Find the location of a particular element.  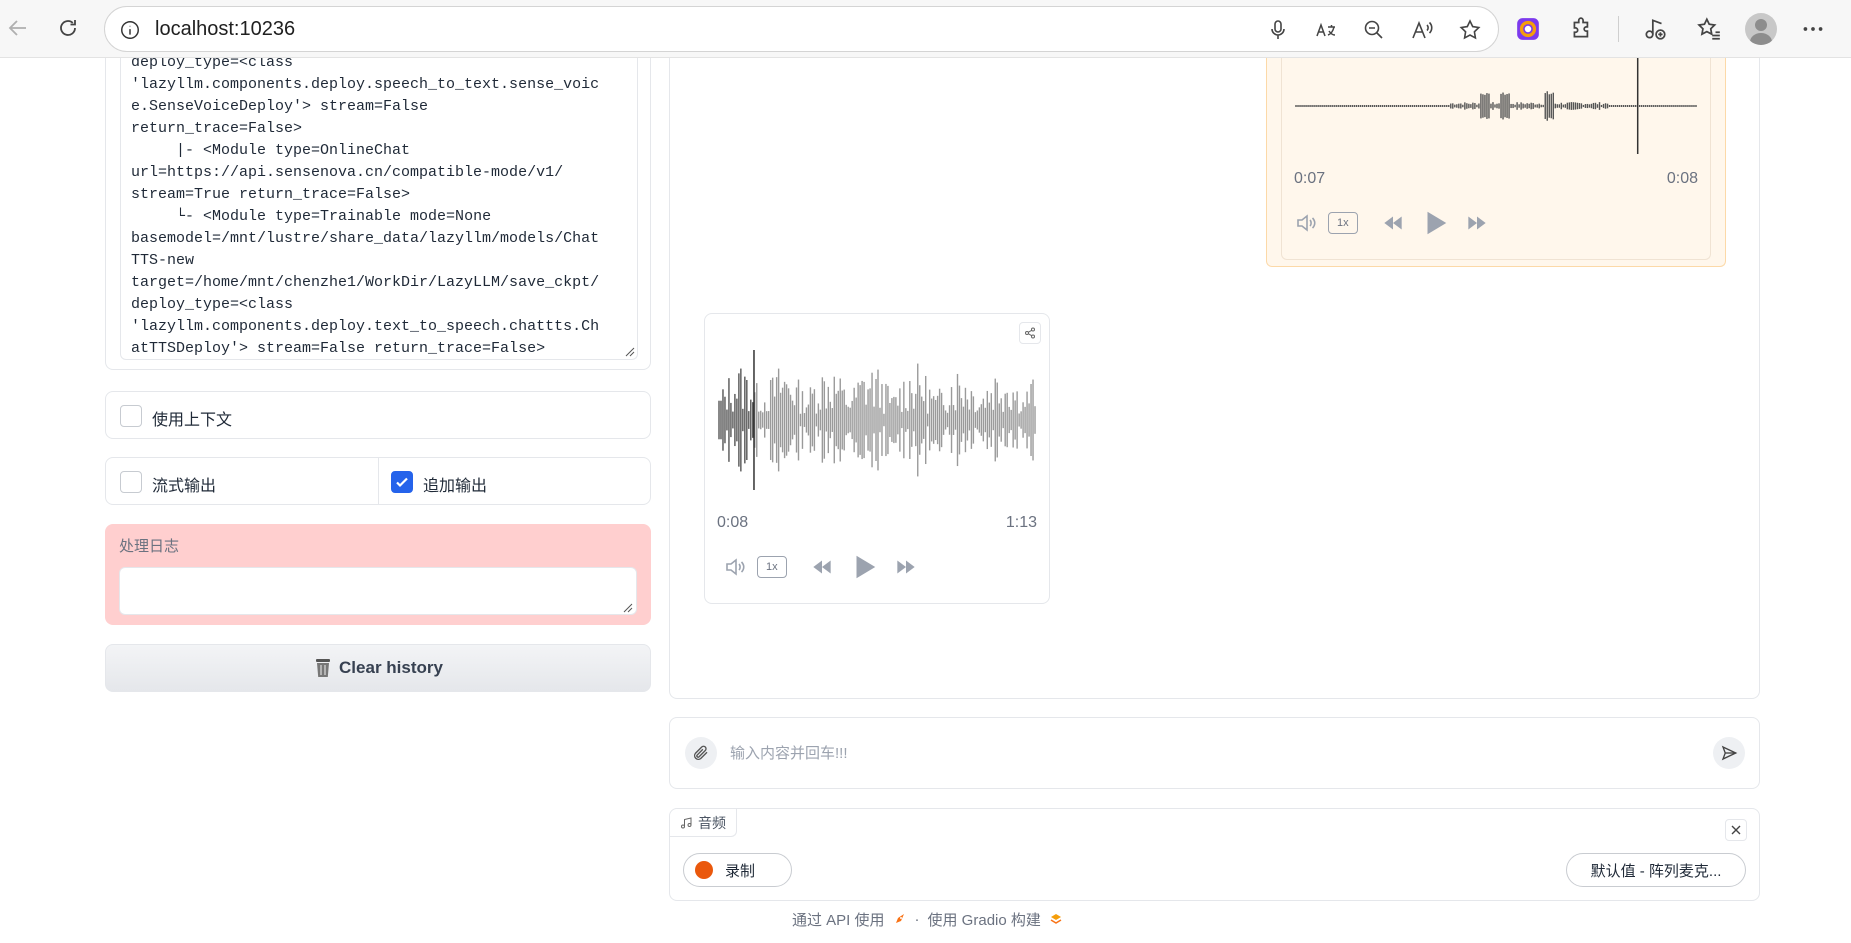

rocket-icon is located at coordinates (899, 918).